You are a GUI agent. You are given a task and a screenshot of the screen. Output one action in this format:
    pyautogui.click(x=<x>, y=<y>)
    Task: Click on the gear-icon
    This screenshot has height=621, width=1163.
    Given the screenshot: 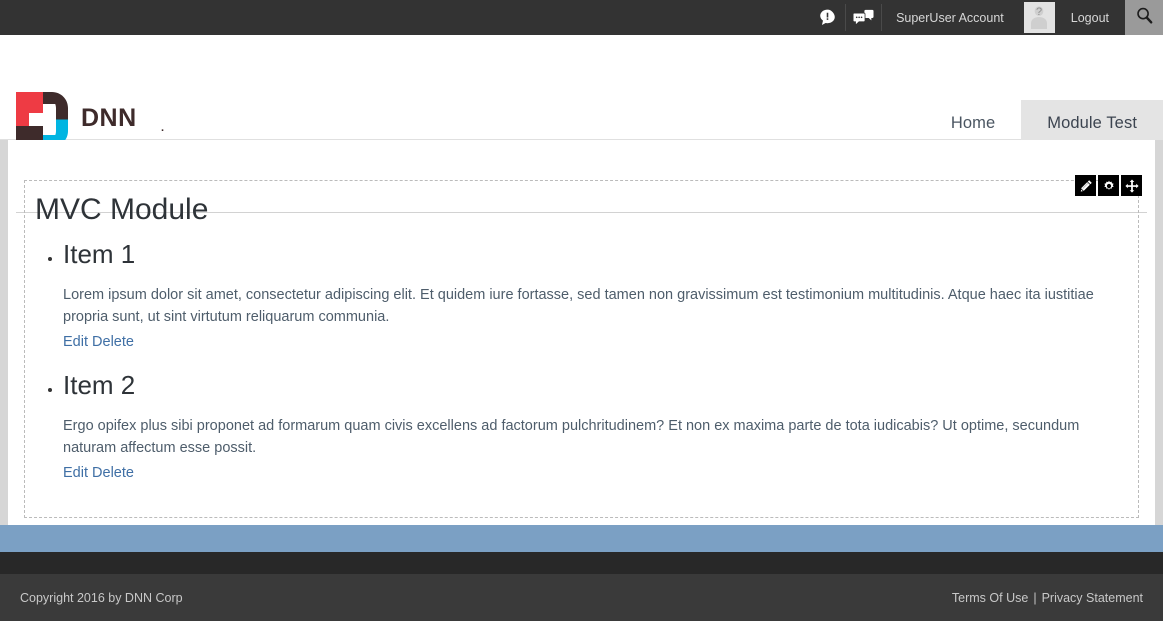 What is the action you would take?
    pyautogui.click(x=1109, y=186)
    